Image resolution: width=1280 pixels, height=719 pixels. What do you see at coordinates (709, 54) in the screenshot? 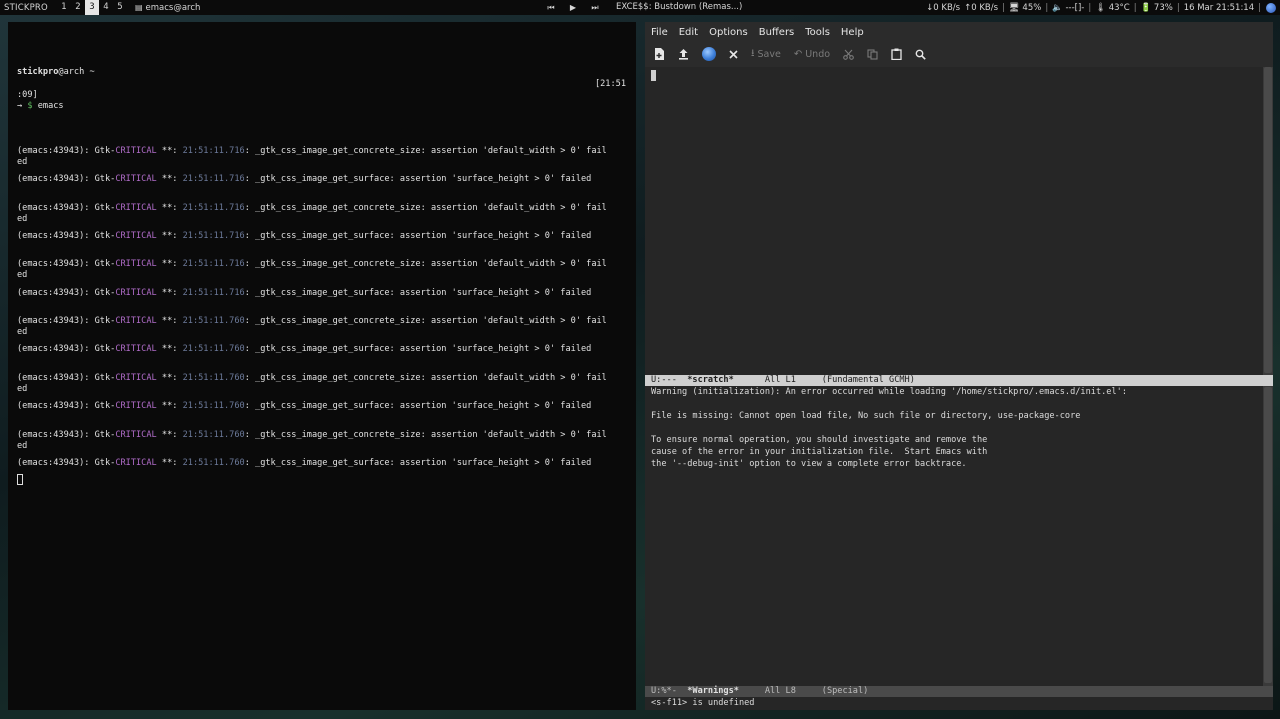
I see `globe-icon` at bounding box center [709, 54].